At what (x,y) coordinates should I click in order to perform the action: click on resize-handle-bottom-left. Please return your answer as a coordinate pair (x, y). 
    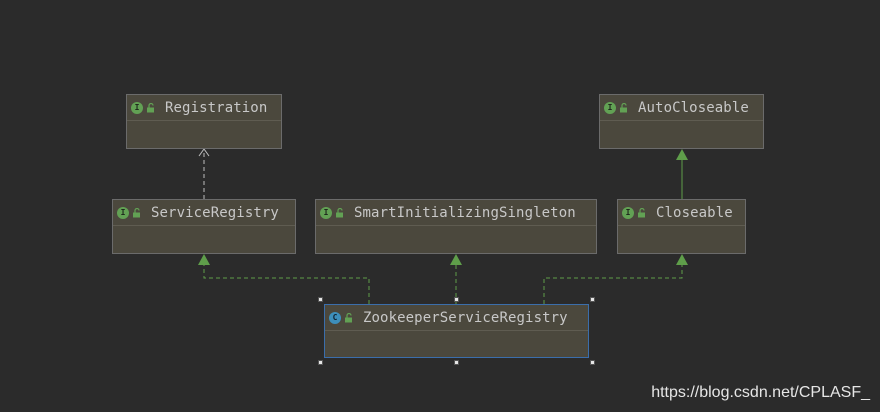
    Looking at the image, I should click on (320, 362).